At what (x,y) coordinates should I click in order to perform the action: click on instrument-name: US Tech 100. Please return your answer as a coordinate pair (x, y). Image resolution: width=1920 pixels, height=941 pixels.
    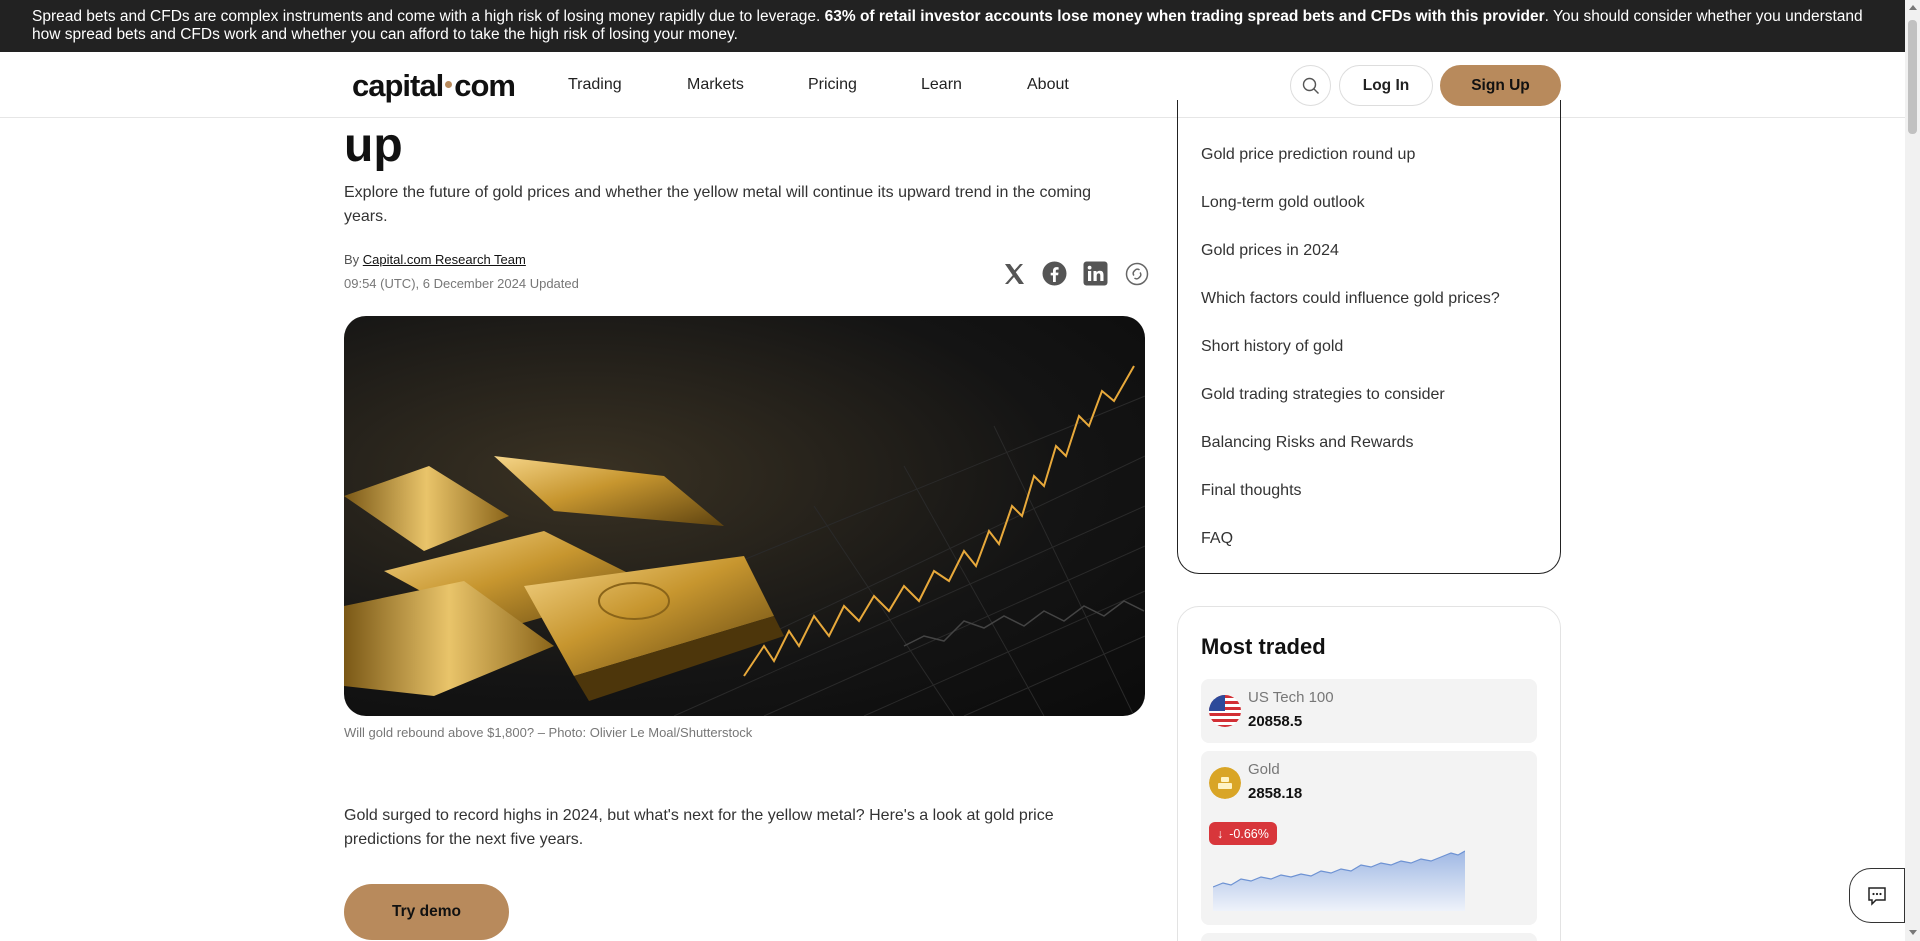
    Looking at the image, I should click on (1291, 697).